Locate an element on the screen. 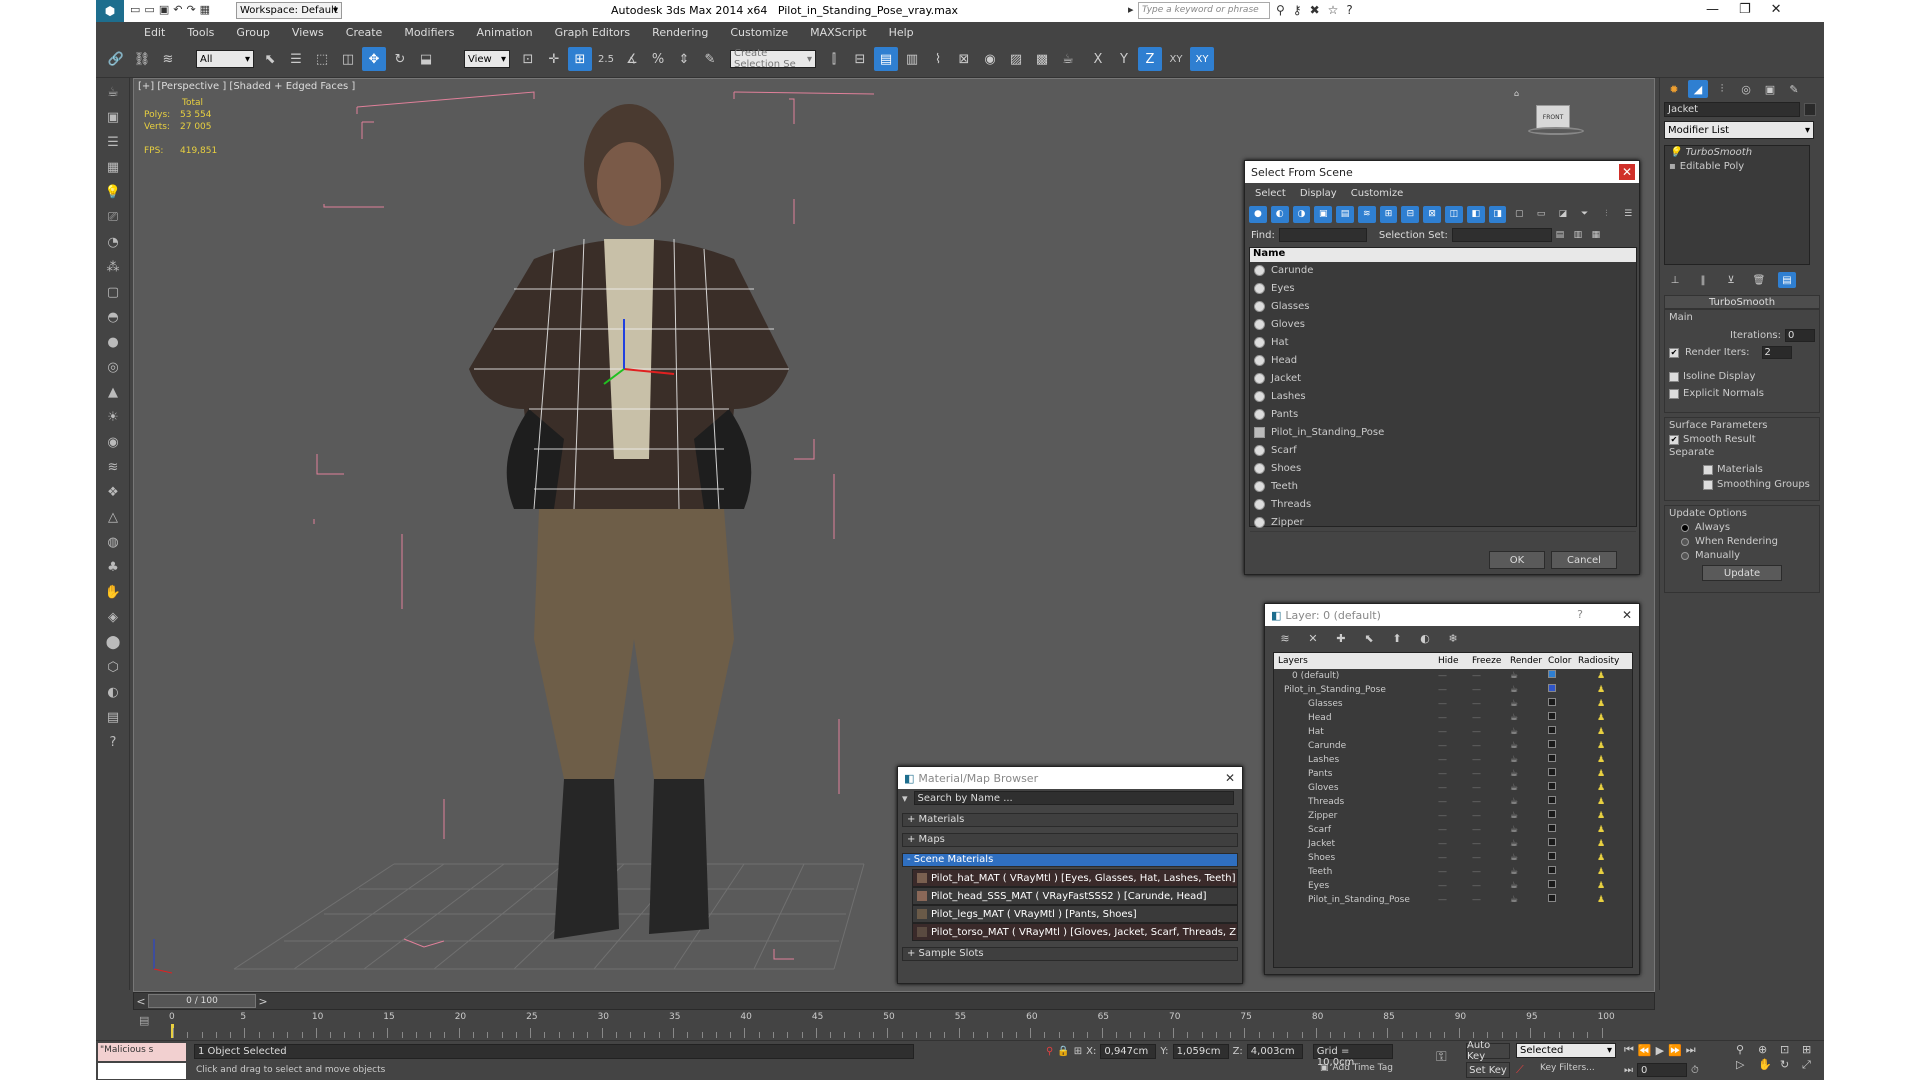 This screenshot has width=1920, height=1080. manipulate-icon: ⊞ is located at coordinates (580, 59).